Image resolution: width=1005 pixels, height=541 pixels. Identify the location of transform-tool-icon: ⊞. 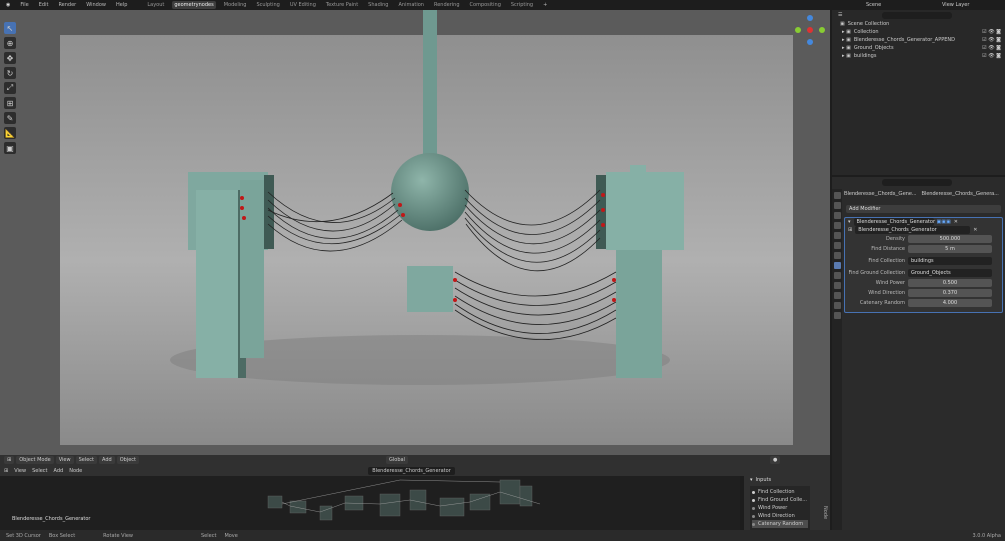
(10, 103).